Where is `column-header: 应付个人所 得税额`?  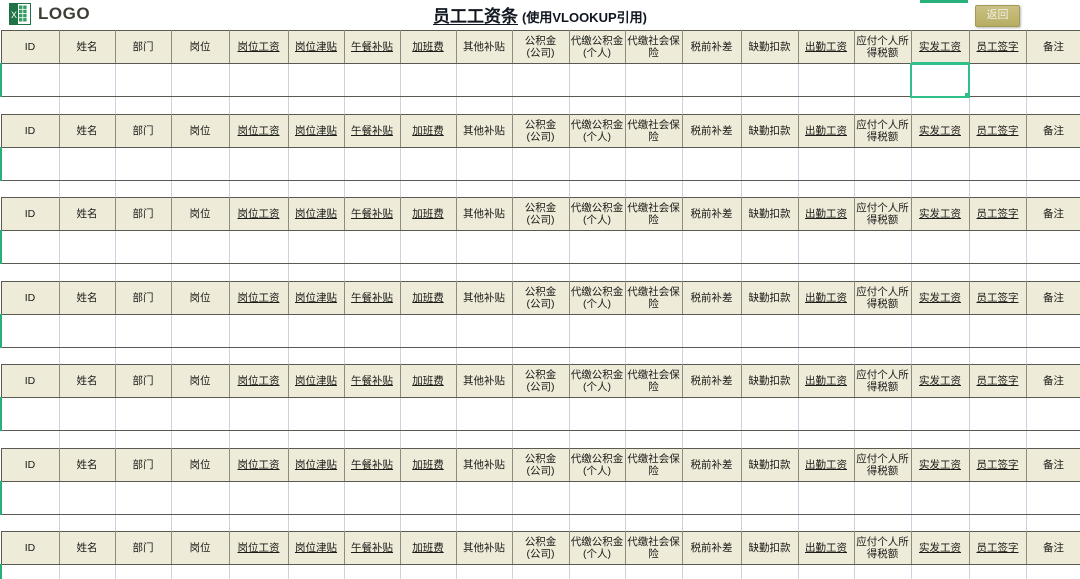 column-header: 应付个人所 得税额 is located at coordinates (882, 297).